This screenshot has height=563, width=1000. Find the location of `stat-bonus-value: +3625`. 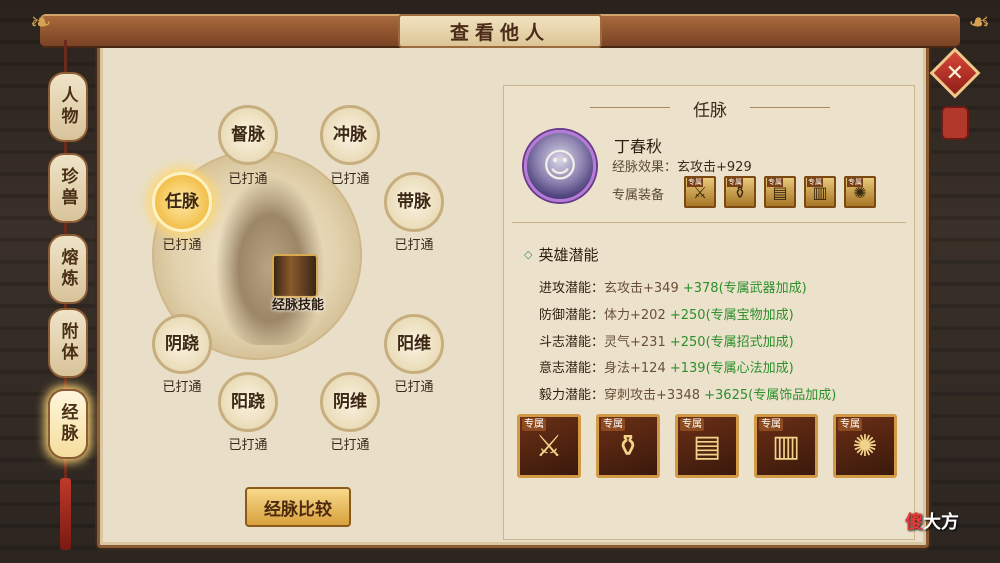

stat-bonus-value: +3625 is located at coordinates (726, 395).